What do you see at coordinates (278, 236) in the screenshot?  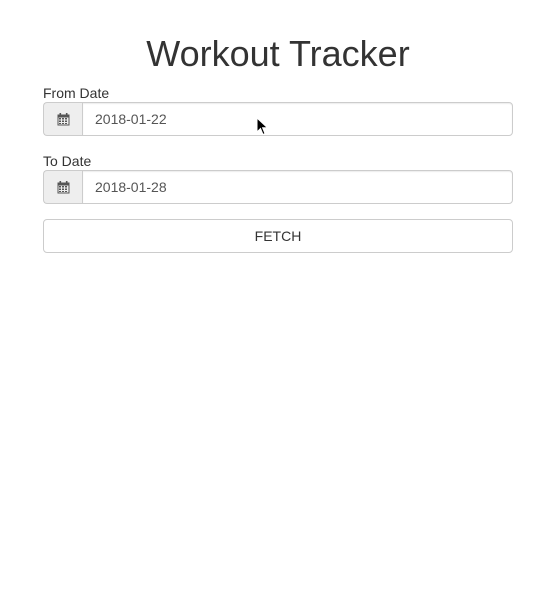 I see `fetch-button: FETCH` at bounding box center [278, 236].